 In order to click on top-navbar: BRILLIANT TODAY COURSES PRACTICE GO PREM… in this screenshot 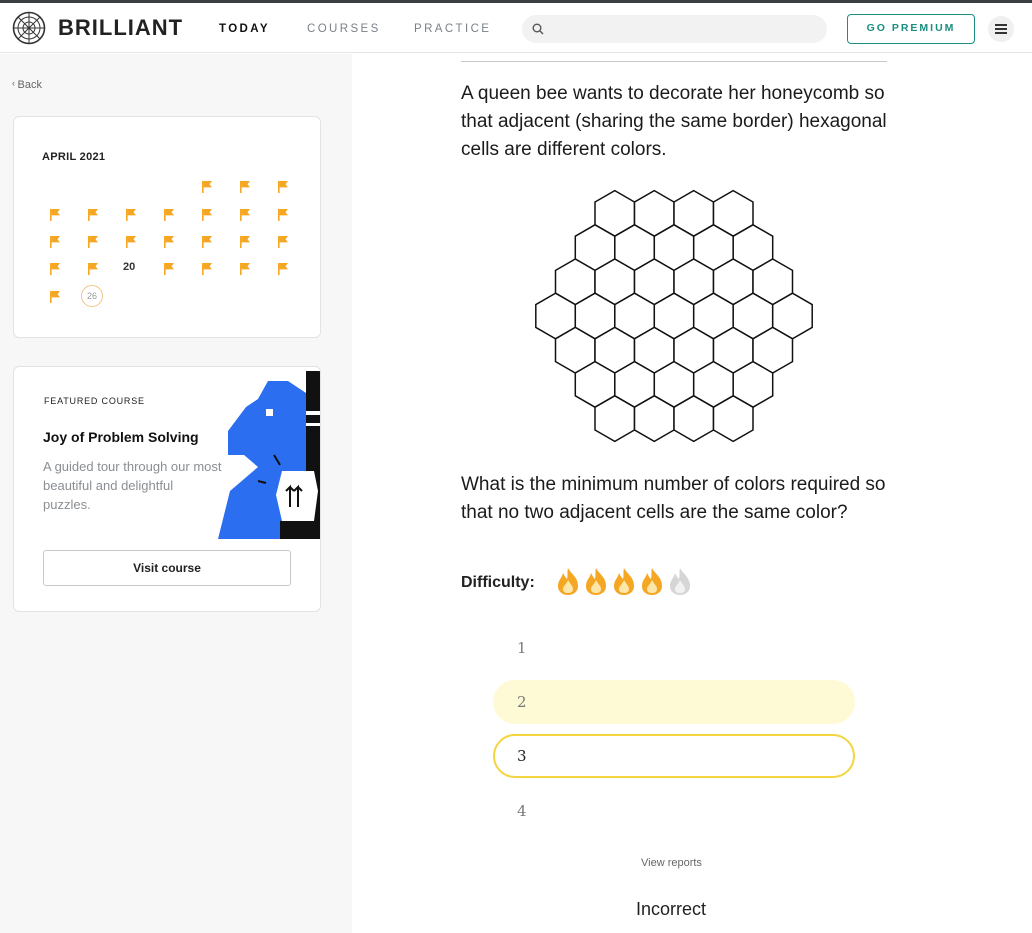, I will do `click(516, 28)`.